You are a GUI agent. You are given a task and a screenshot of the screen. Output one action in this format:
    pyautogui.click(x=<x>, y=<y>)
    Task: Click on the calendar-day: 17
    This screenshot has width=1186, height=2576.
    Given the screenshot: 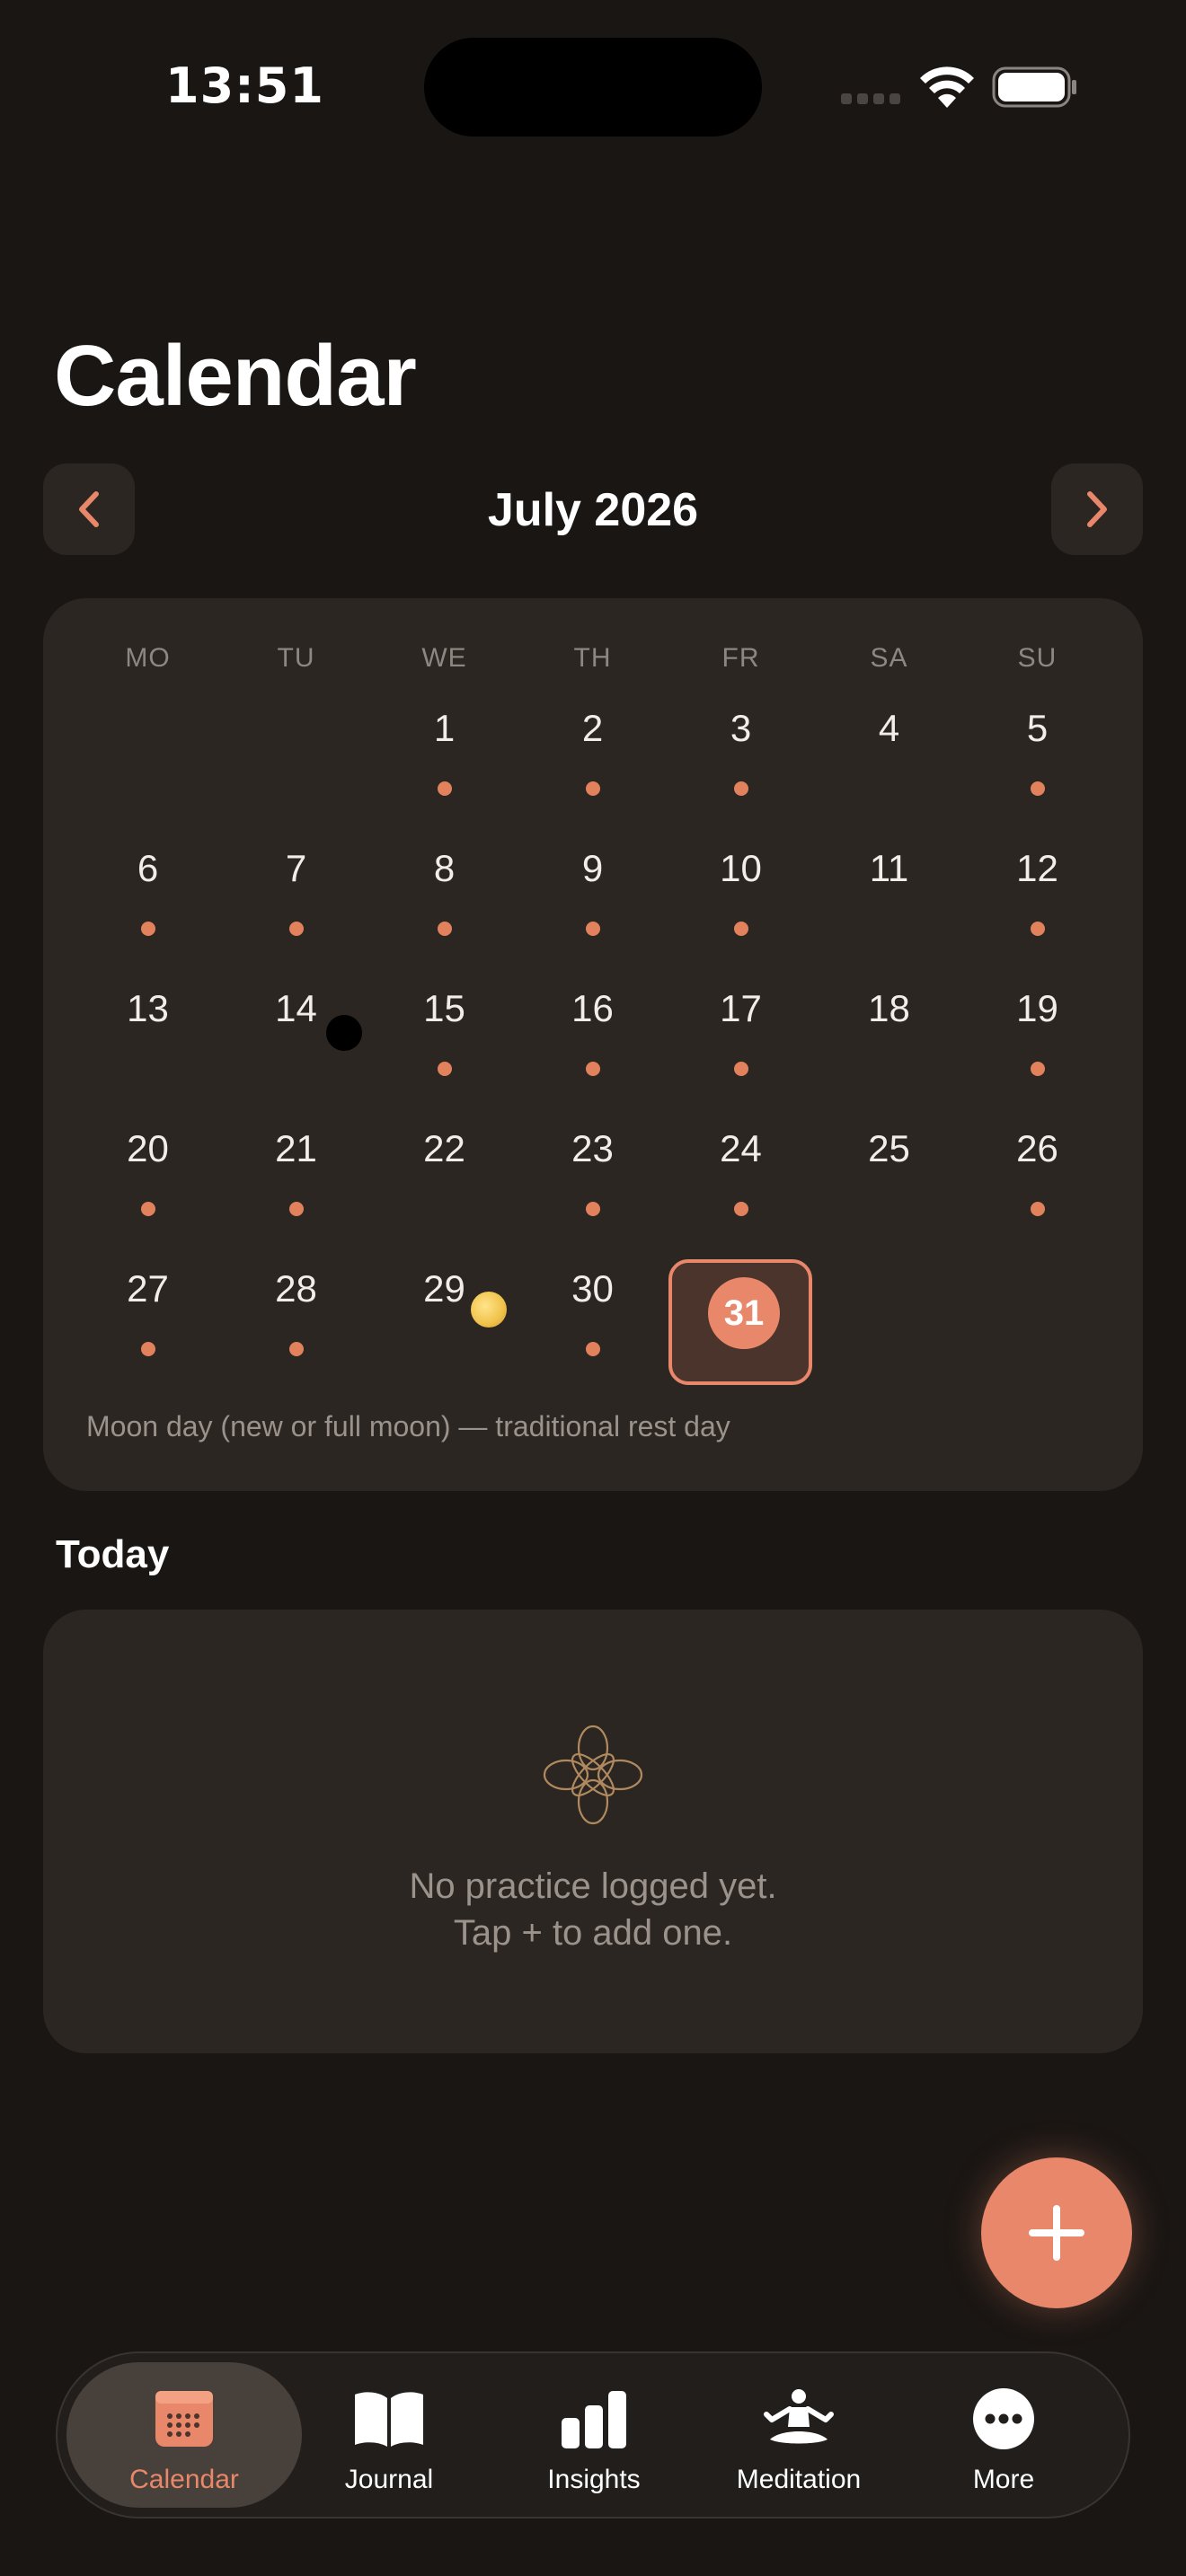 What is the action you would take?
    pyautogui.click(x=741, y=1047)
    